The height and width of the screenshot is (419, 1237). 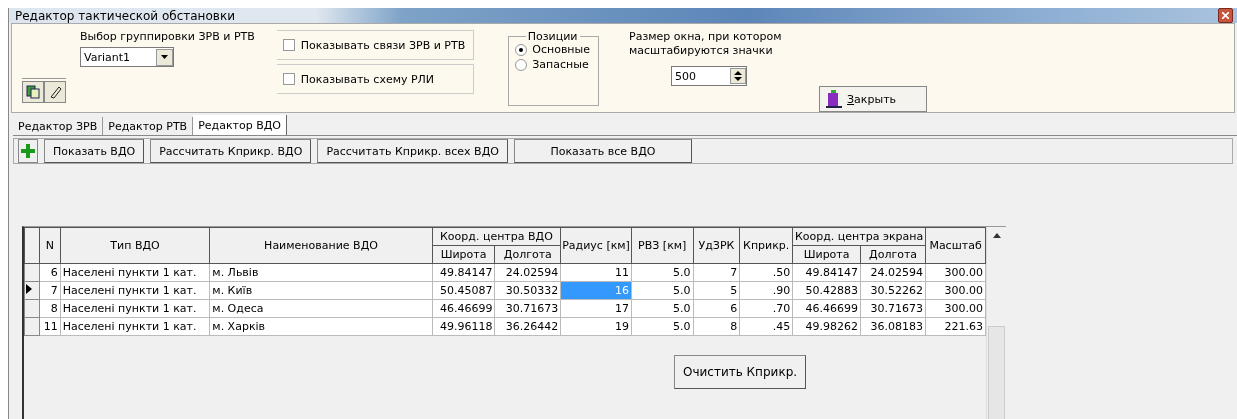 I want to click on close-button: Закрыть, so click(x=873, y=99).